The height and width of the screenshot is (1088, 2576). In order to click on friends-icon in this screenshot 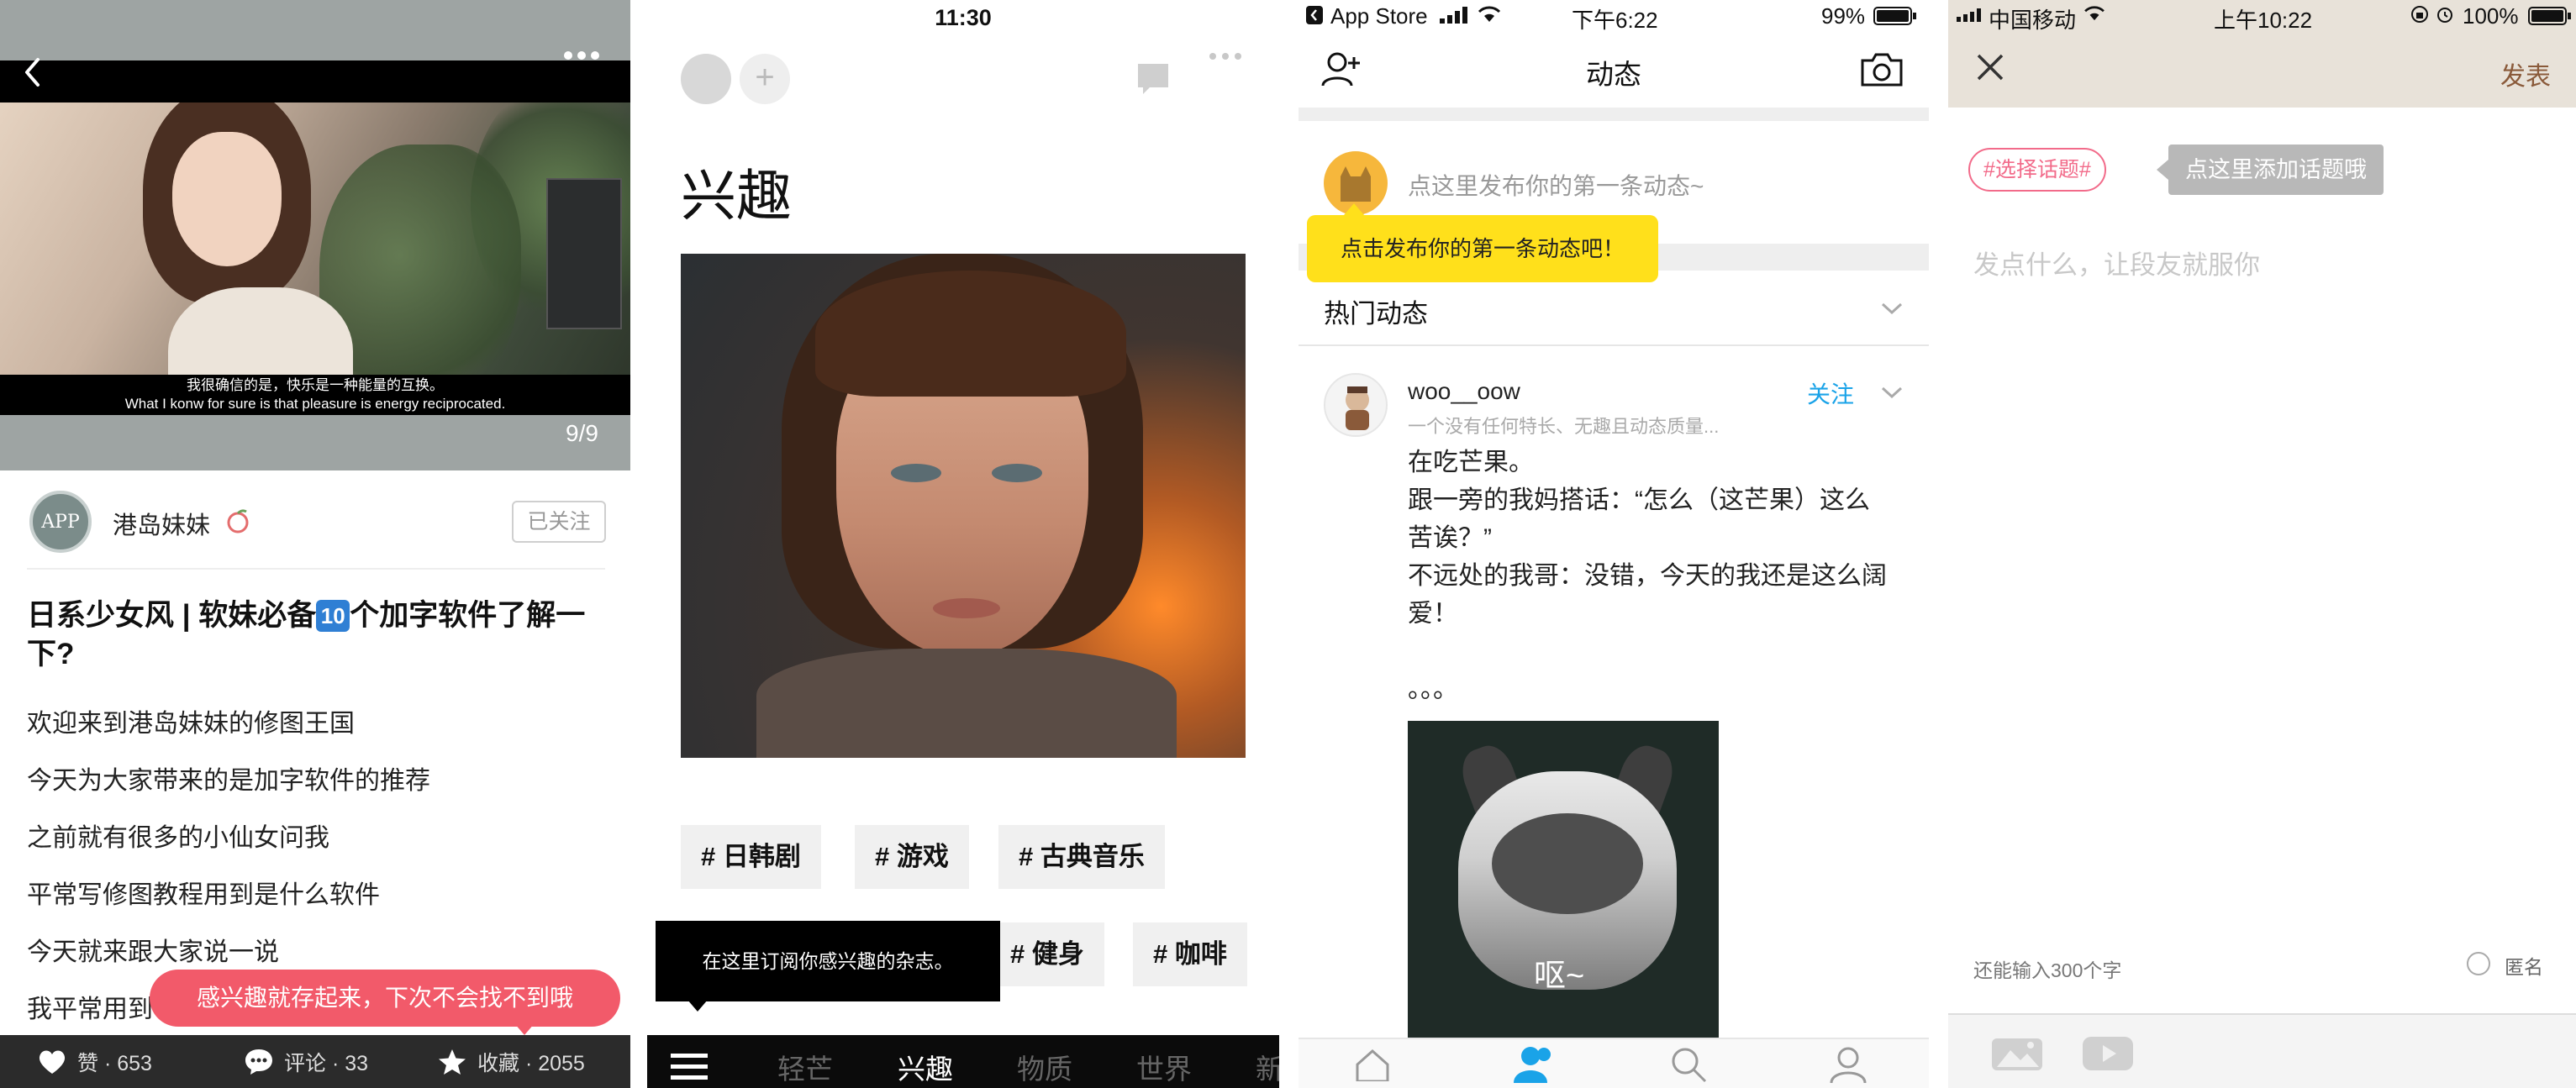, I will do `click(1534, 1063)`.